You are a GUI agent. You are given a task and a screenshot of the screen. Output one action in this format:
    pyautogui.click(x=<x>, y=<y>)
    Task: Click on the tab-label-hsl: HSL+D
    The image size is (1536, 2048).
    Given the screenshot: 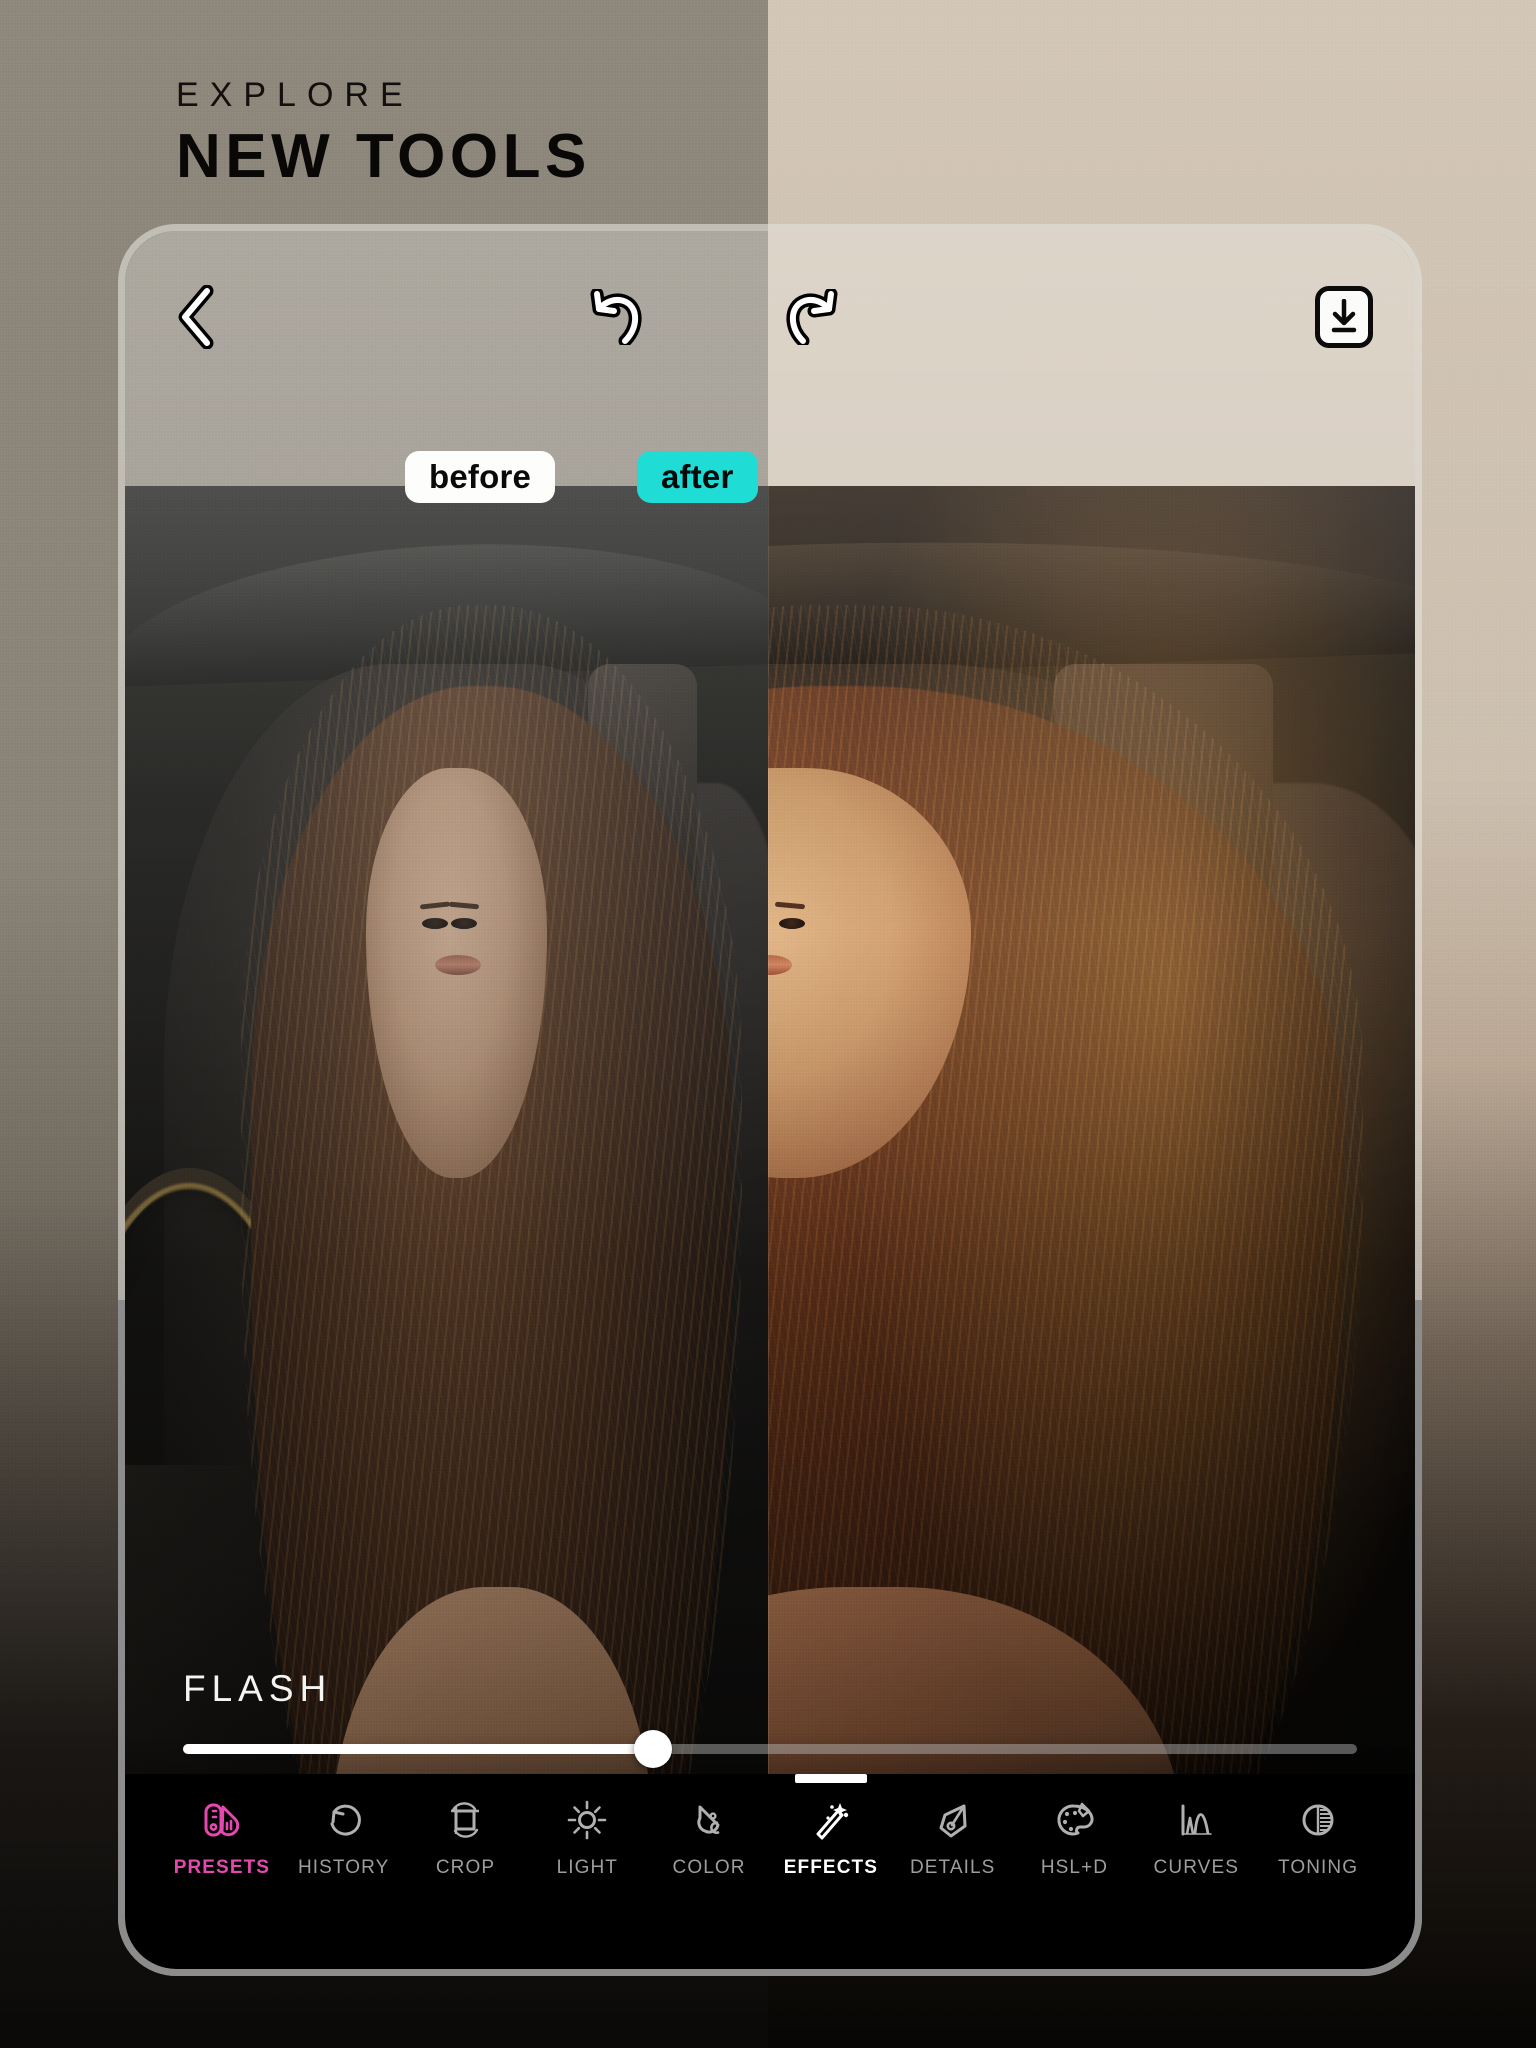 What is the action you would take?
    pyautogui.click(x=1074, y=1867)
    